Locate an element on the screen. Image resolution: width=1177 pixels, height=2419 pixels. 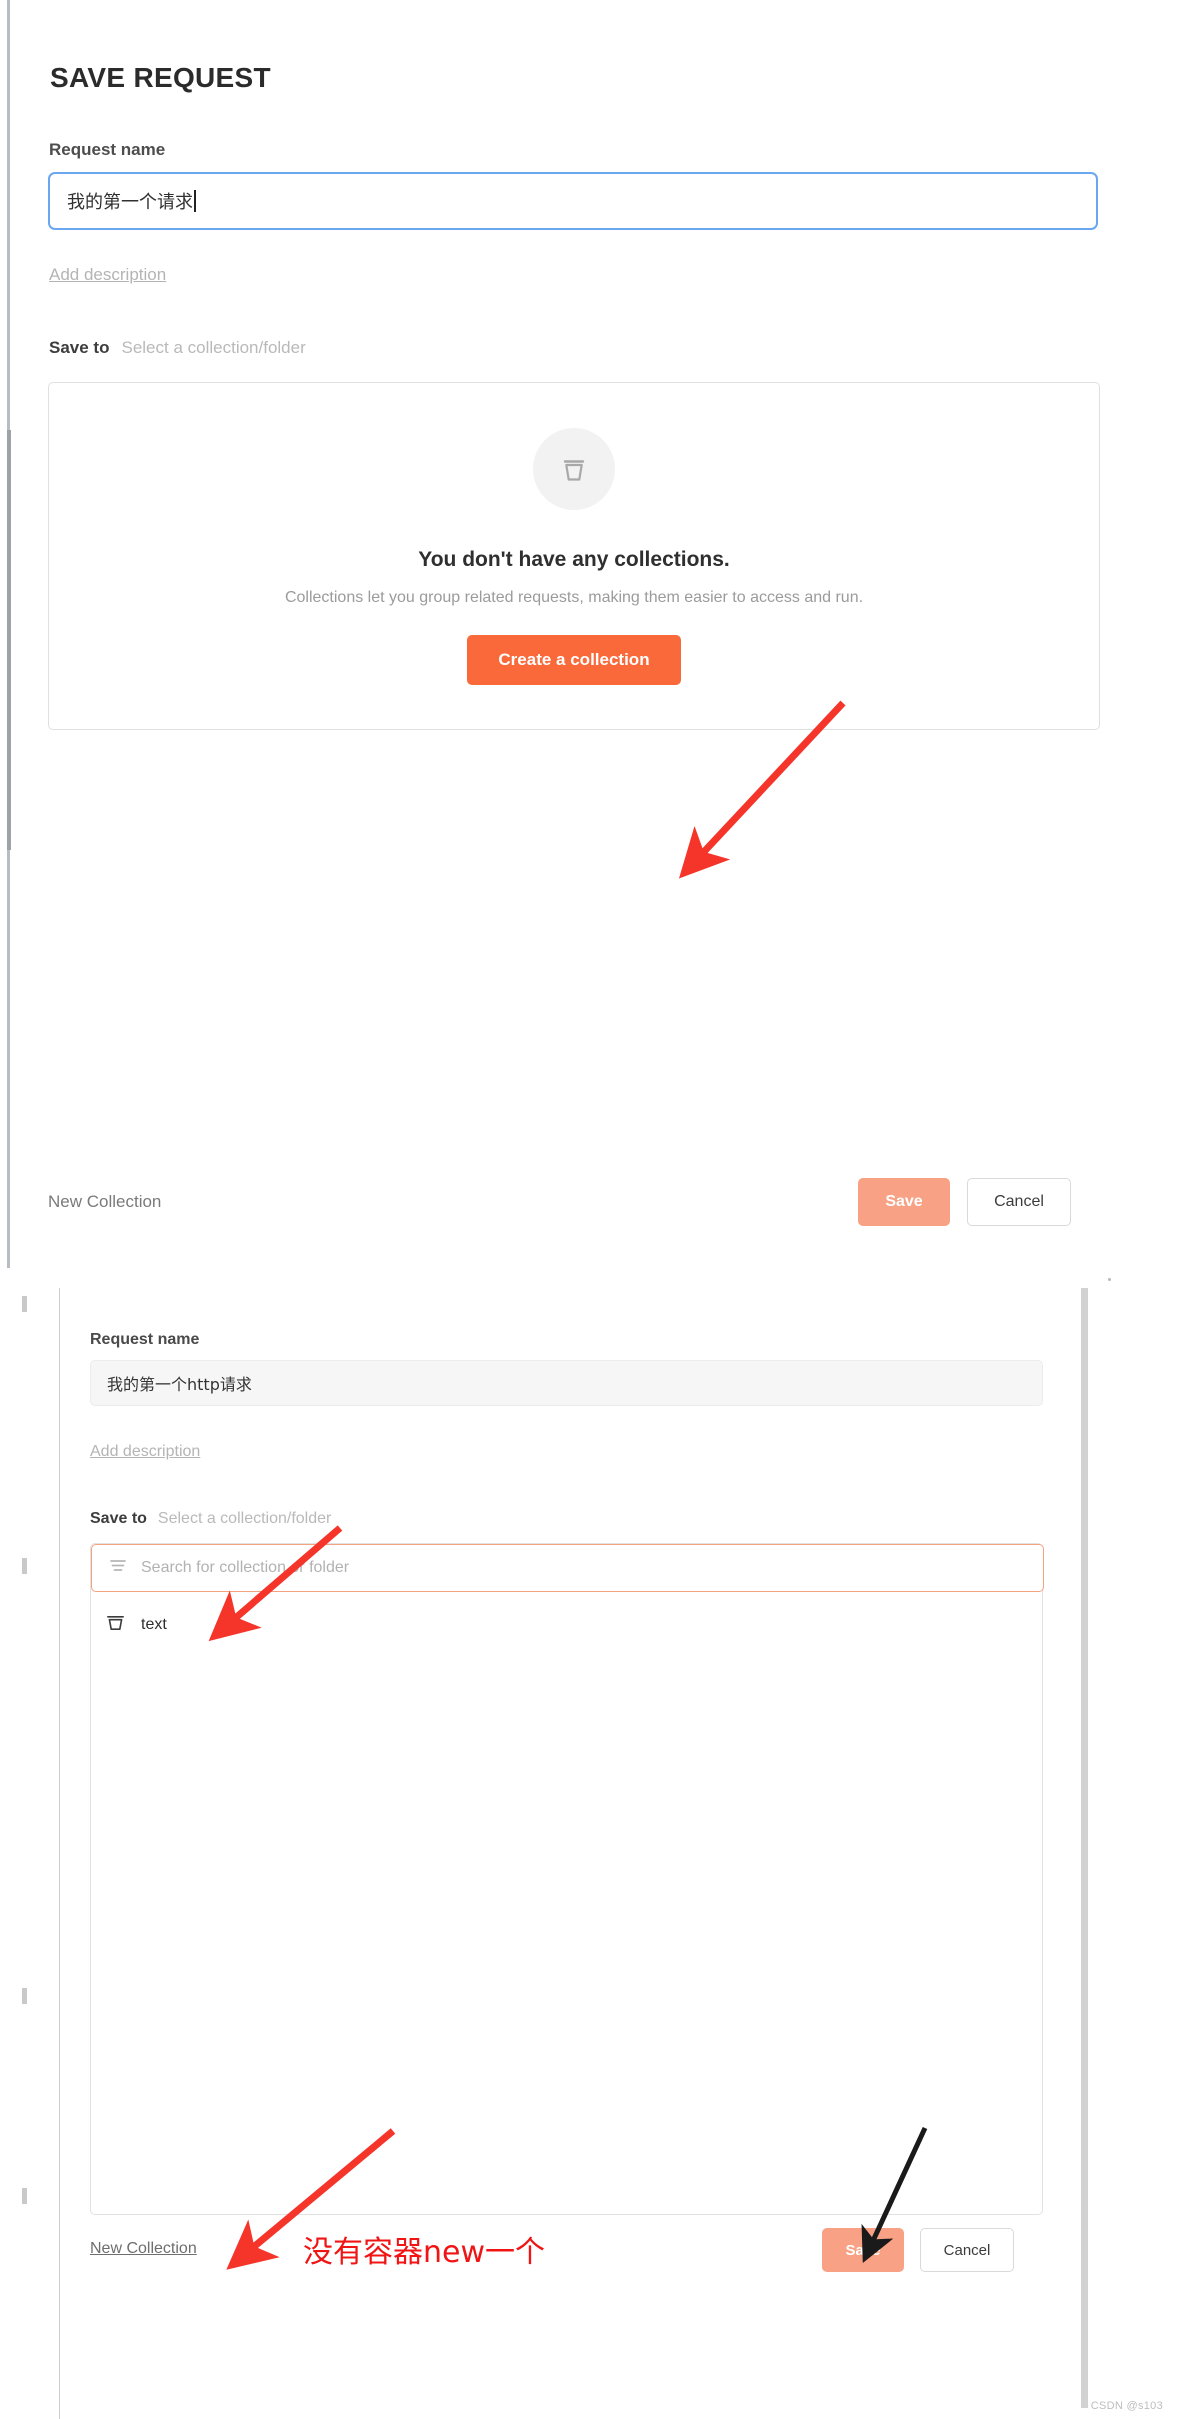
request-name-input: 我的第一个请求 is located at coordinates (573, 201).